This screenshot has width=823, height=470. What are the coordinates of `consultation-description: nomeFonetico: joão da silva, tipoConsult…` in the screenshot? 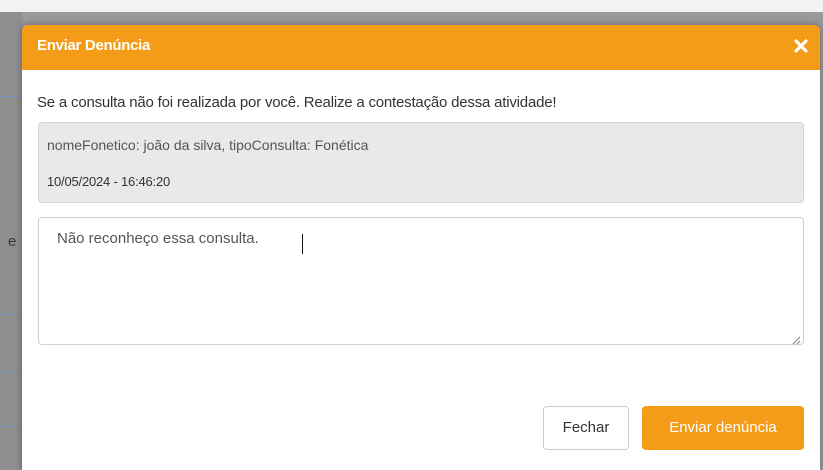 It's located at (208, 145).